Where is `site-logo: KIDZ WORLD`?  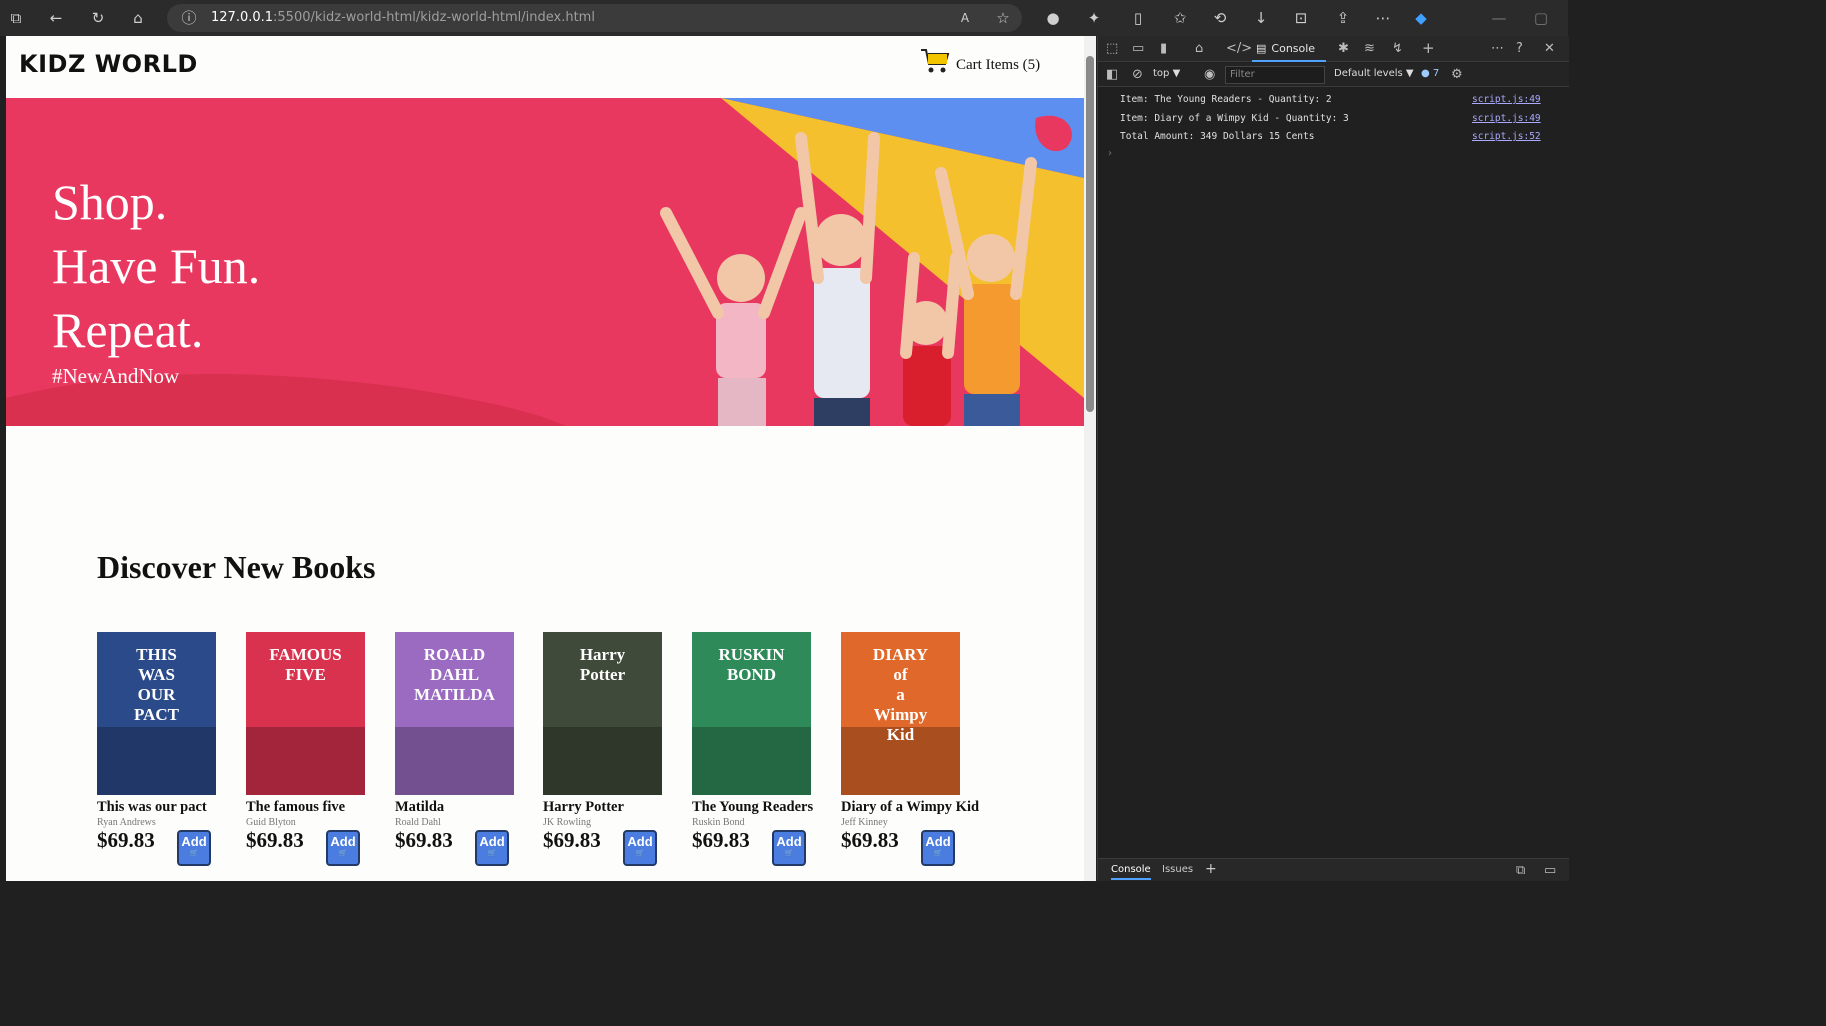
site-logo: KIDZ WORLD is located at coordinates (108, 64).